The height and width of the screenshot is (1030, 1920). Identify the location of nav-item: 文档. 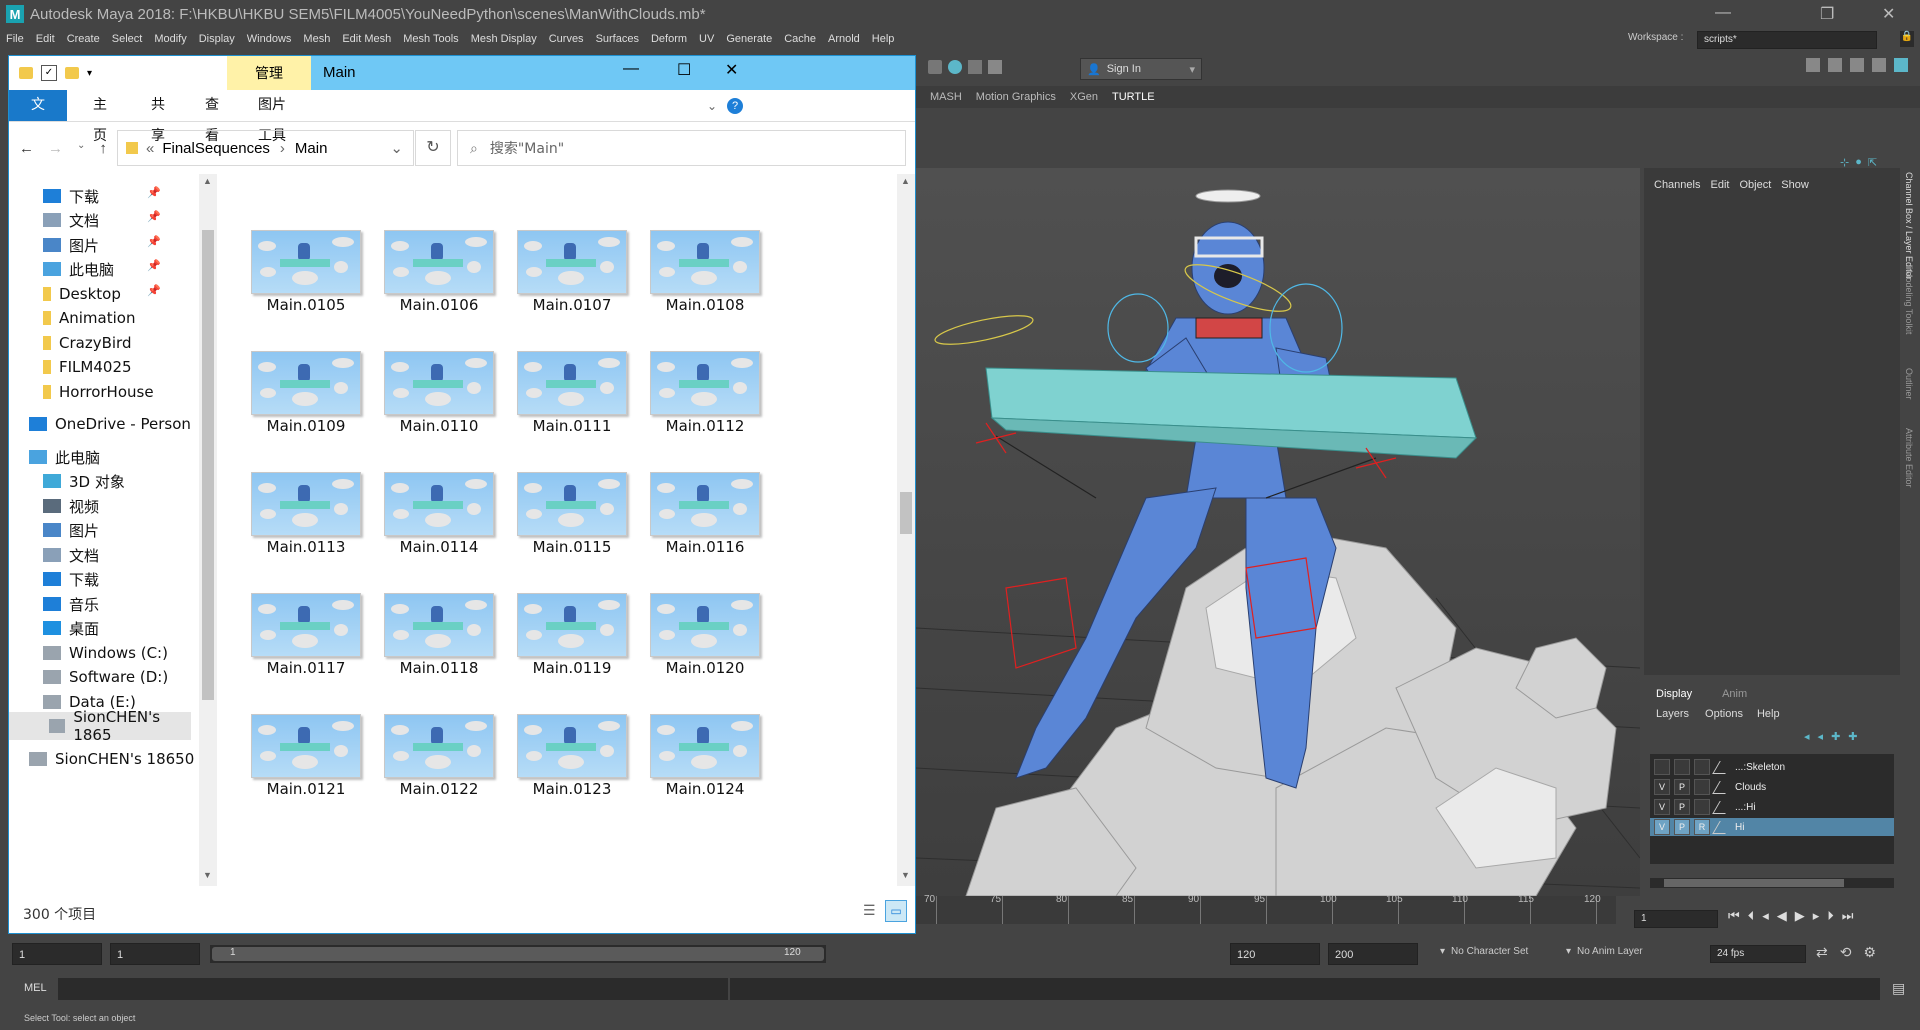
(71, 220).